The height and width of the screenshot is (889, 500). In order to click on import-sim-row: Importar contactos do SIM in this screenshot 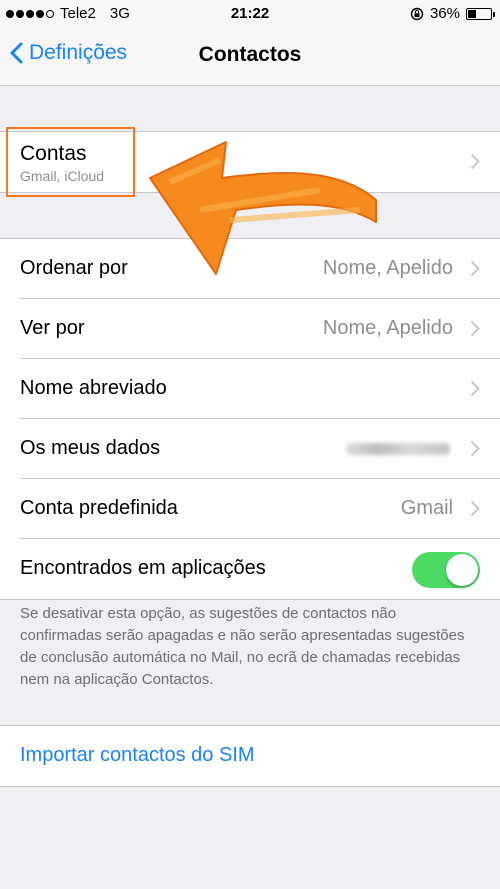, I will do `click(250, 756)`.